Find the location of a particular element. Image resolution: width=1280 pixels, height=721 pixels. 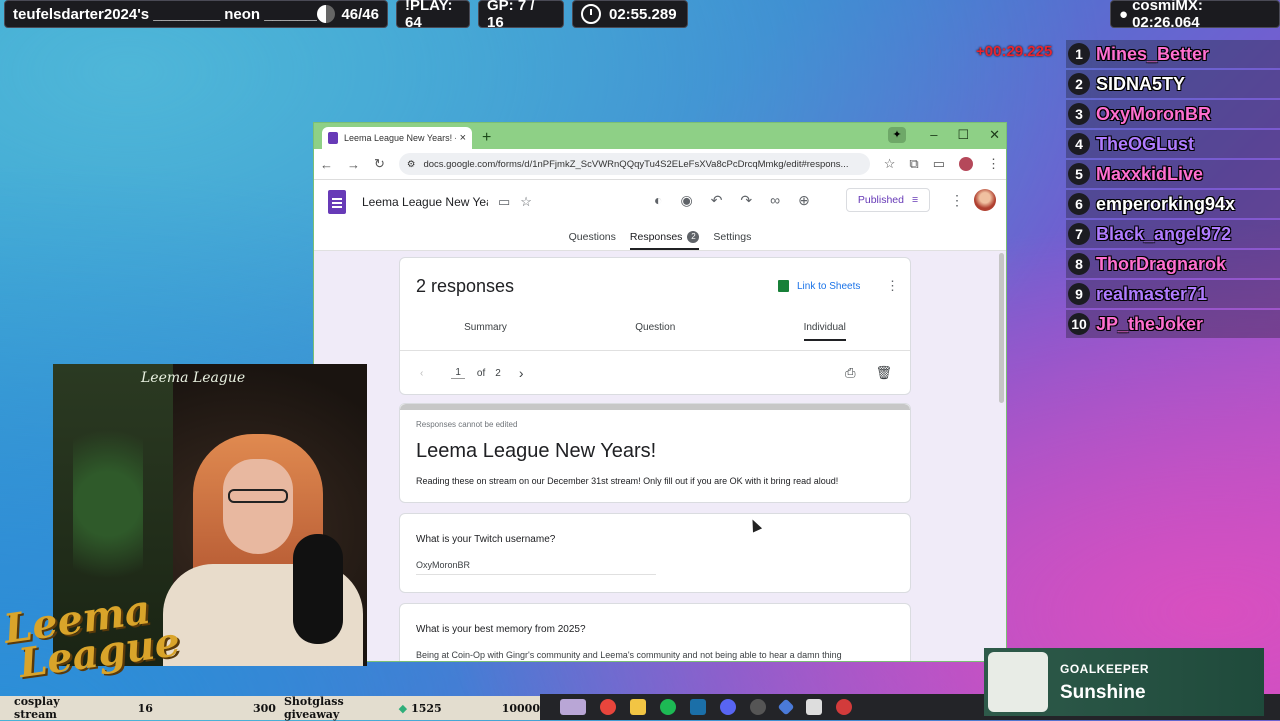

page-total: 2 is located at coordinates (498, 373).